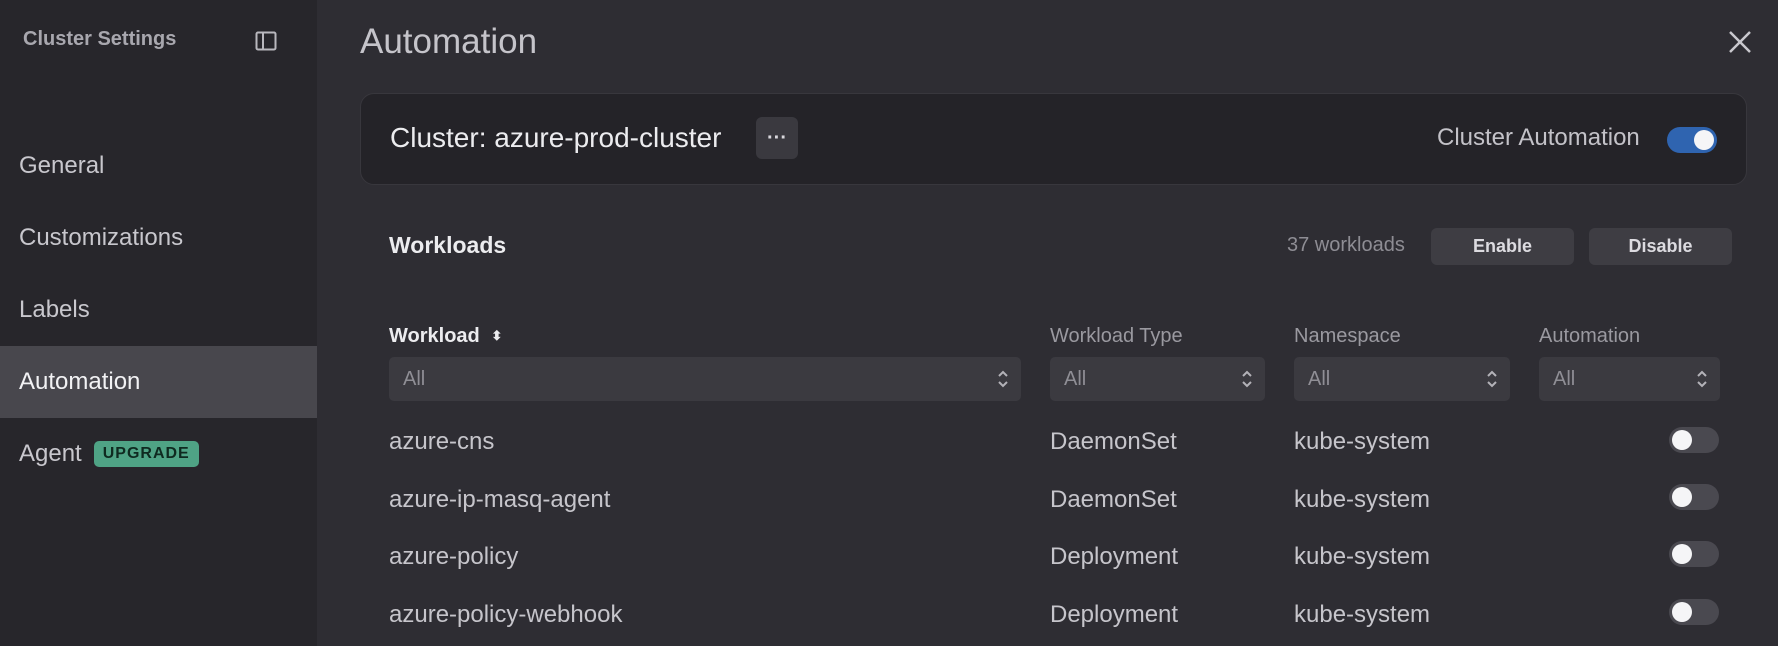 Image resolution: width=1778 pixels, height=646 pixels. Describe the element at coordinates (434, 336) in the screenshot. I see `column-header-label: Workload` at that location.